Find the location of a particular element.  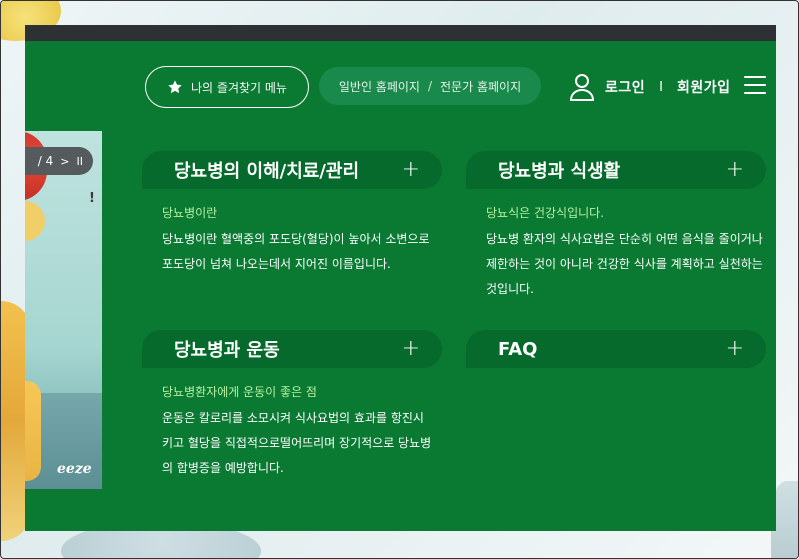

card-header-faq: FAQ + is located at coordinates (616, 349).